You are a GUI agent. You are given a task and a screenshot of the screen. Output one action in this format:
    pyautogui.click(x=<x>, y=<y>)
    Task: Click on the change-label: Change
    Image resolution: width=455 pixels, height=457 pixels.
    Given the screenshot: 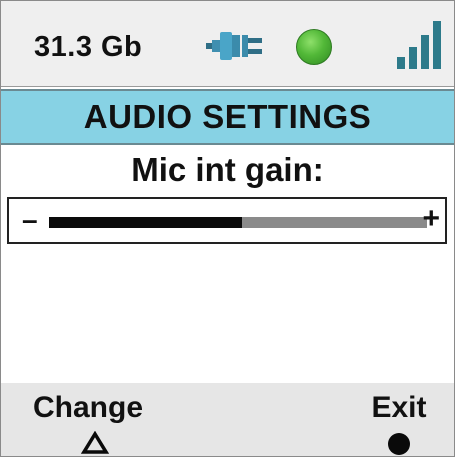 What is the action you would take?
    pyautogui.click(x=88, y=407)
    